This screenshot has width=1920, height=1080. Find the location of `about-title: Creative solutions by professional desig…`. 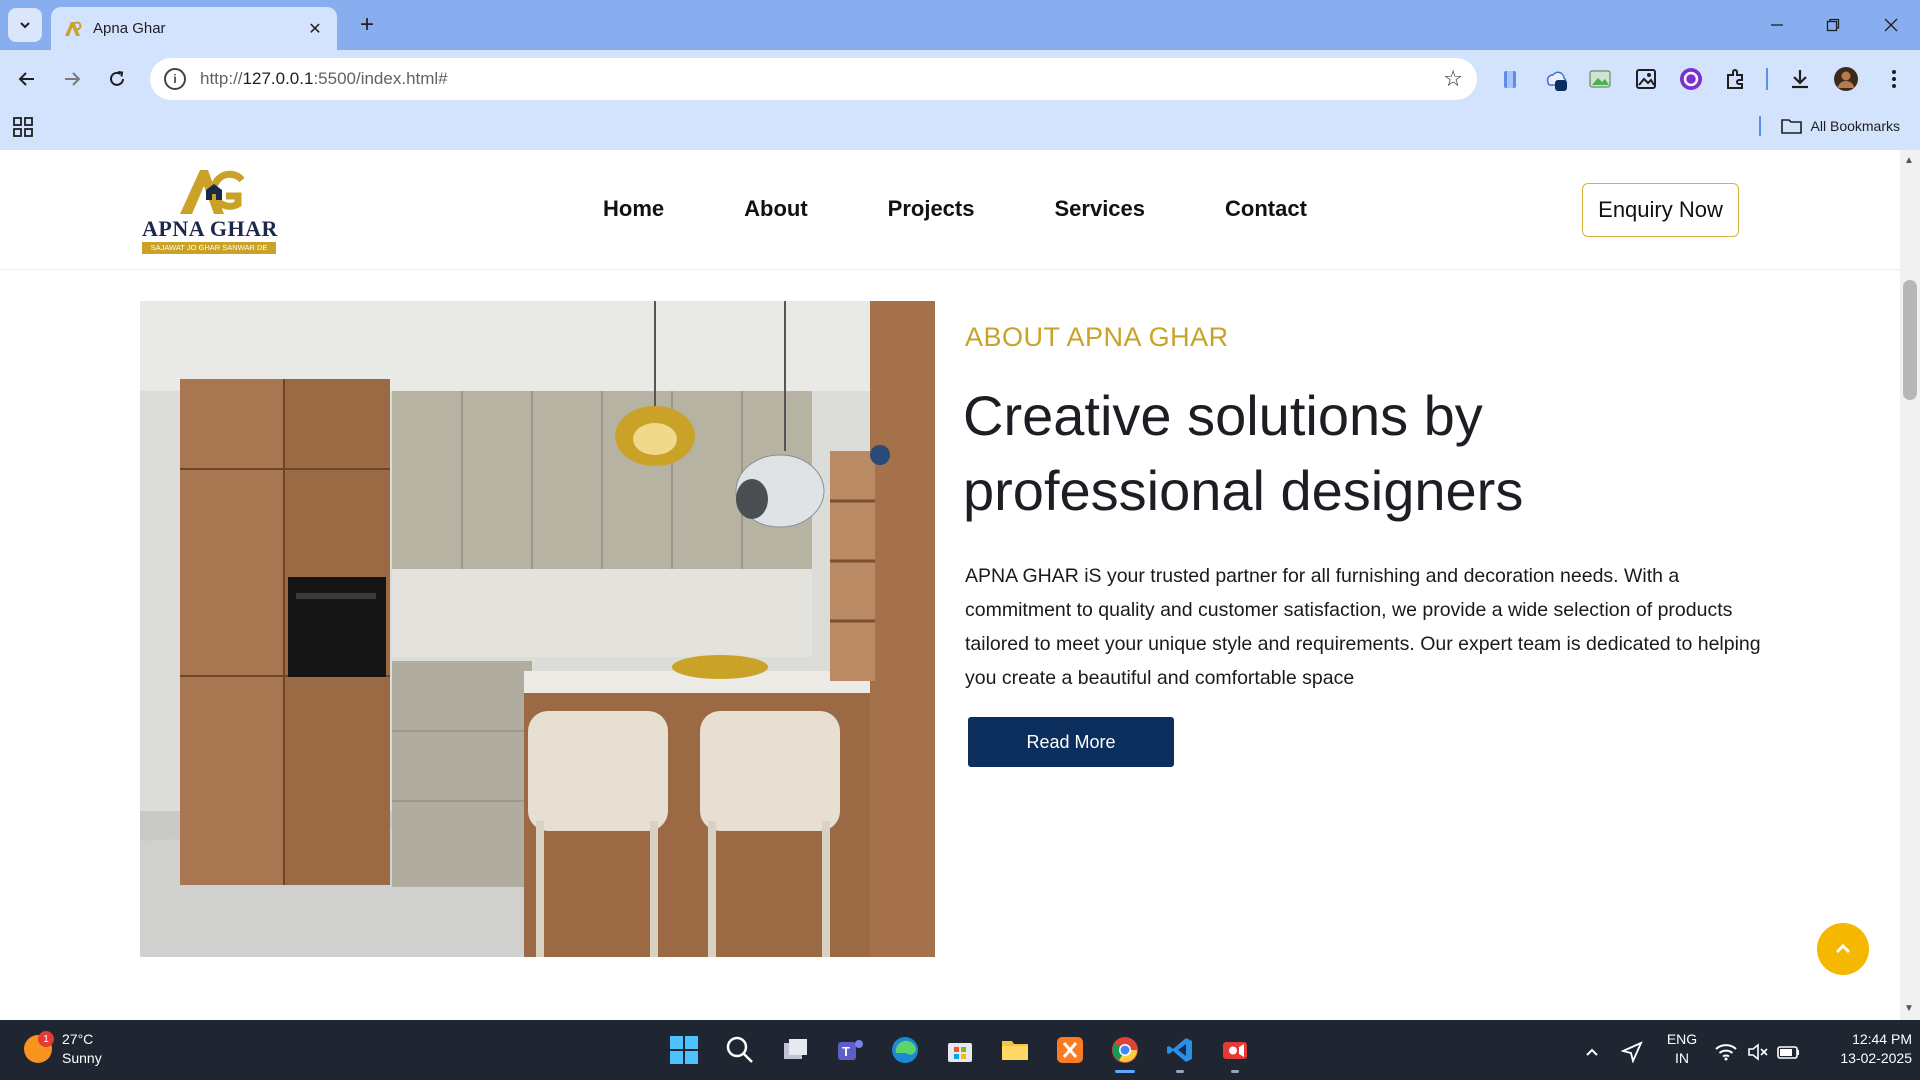

about-title: Creative solutions by professional desig… is located at coordinates (1413, 453).